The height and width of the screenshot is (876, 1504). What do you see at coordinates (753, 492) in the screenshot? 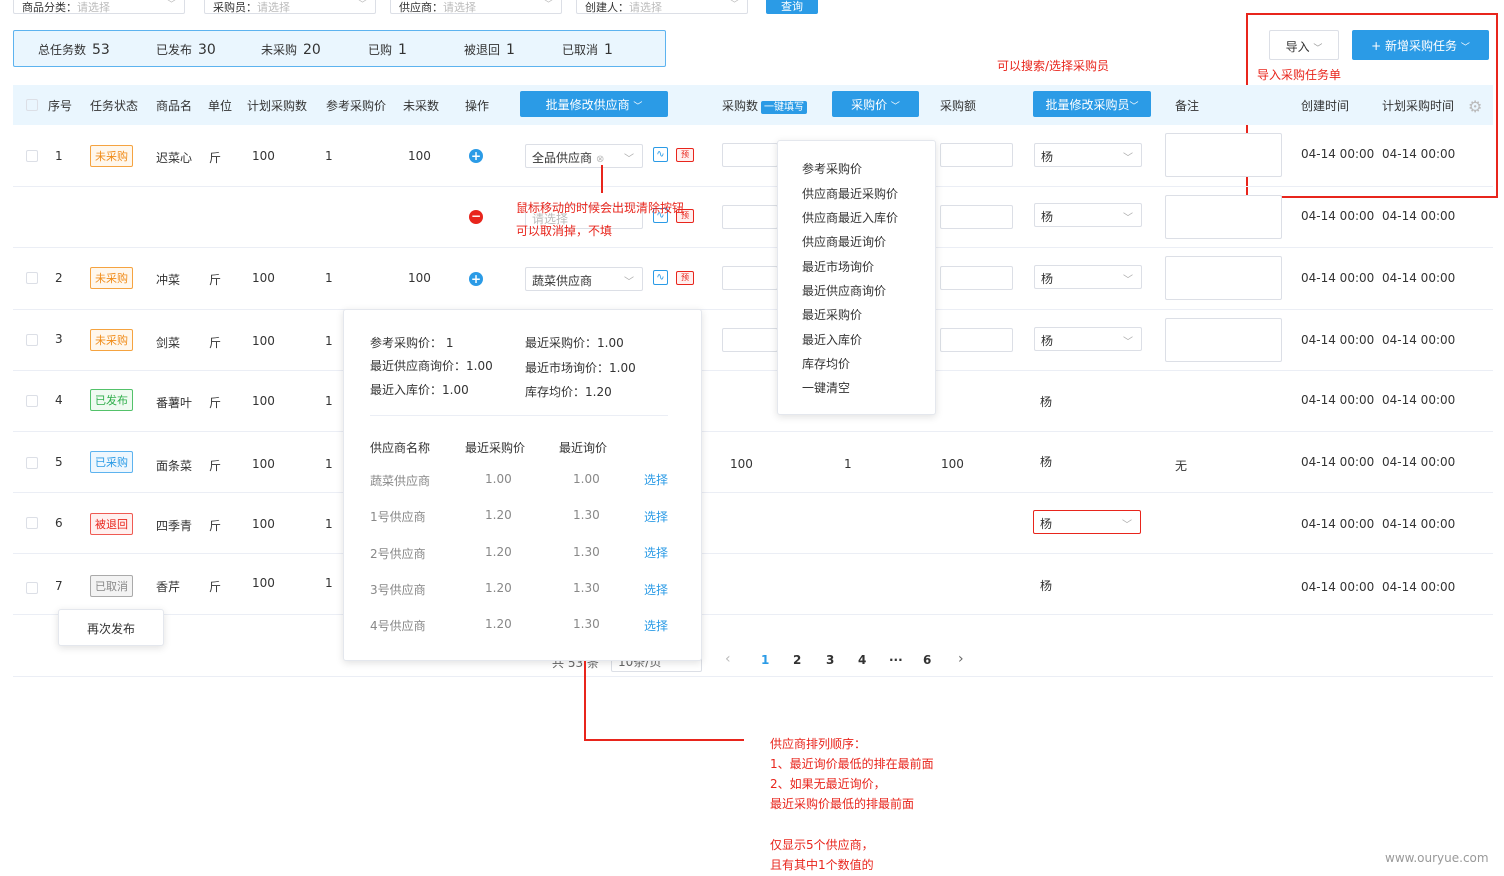
I see `row-divider` at bounding box center [753, 492].